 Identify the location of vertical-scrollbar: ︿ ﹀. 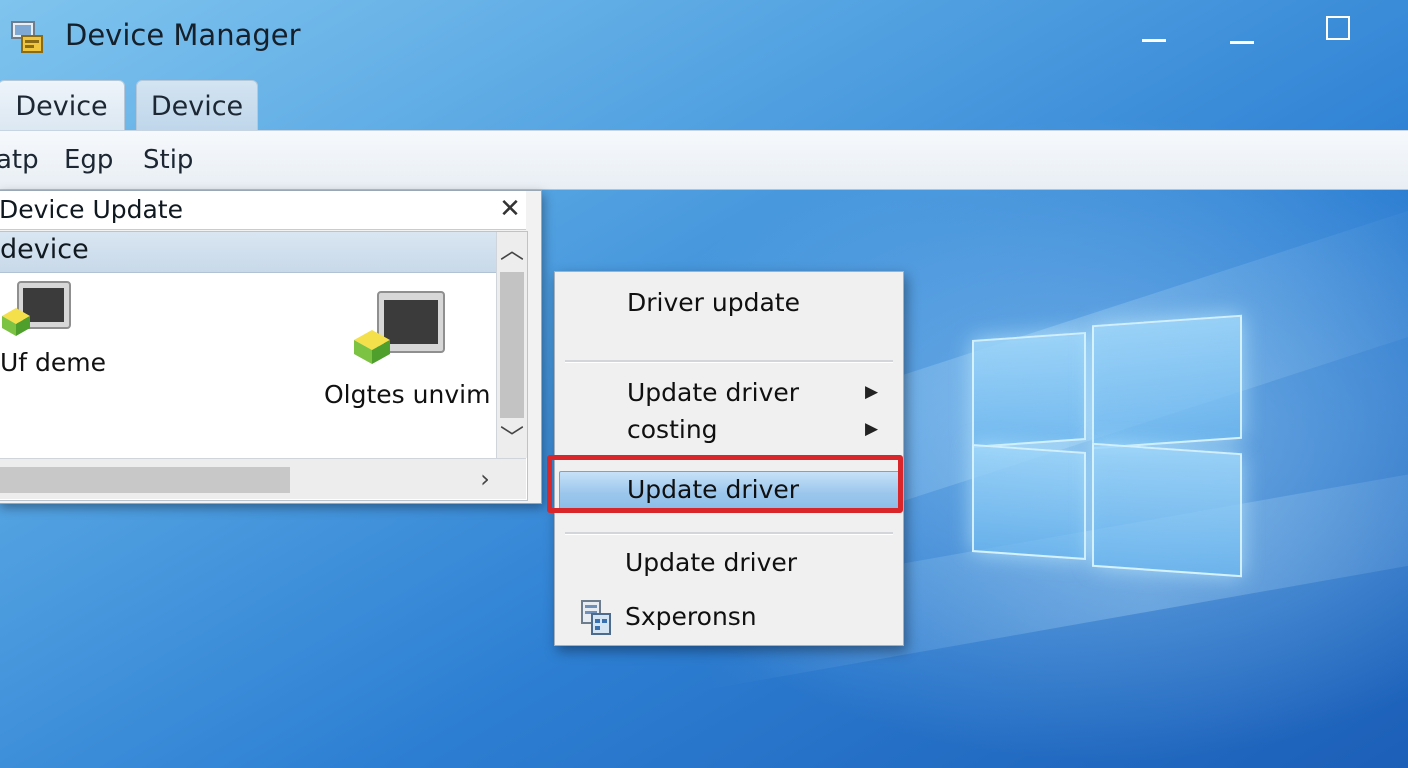
(511, 345).